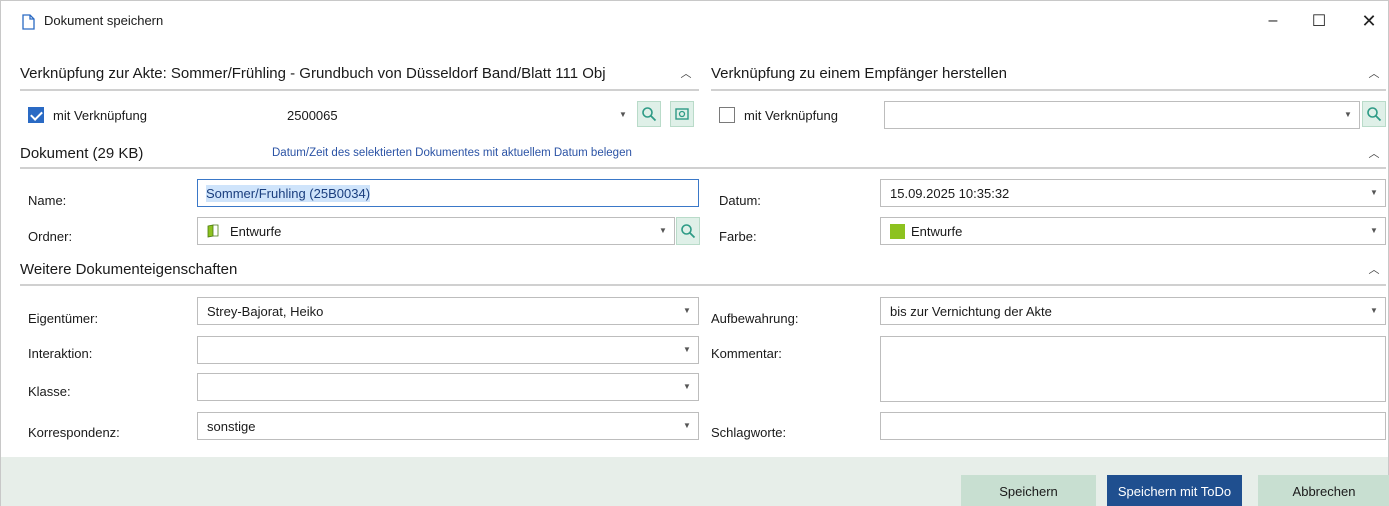  I want to click on name-input: Sommer/Fruhling (25B0034), so click(448, 193).